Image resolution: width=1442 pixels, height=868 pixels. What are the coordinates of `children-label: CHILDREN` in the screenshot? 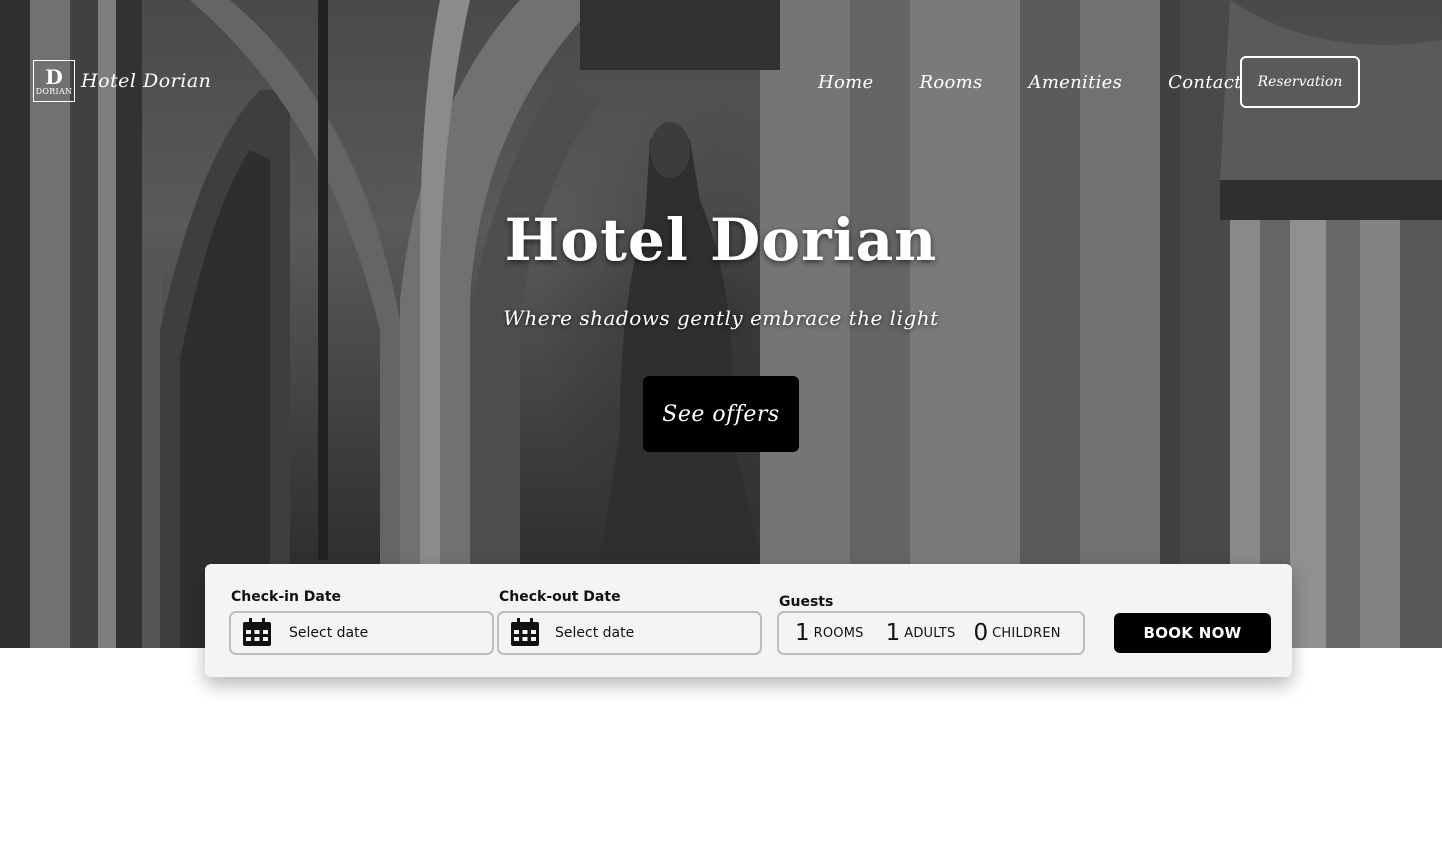 It's located at (1026, 633).